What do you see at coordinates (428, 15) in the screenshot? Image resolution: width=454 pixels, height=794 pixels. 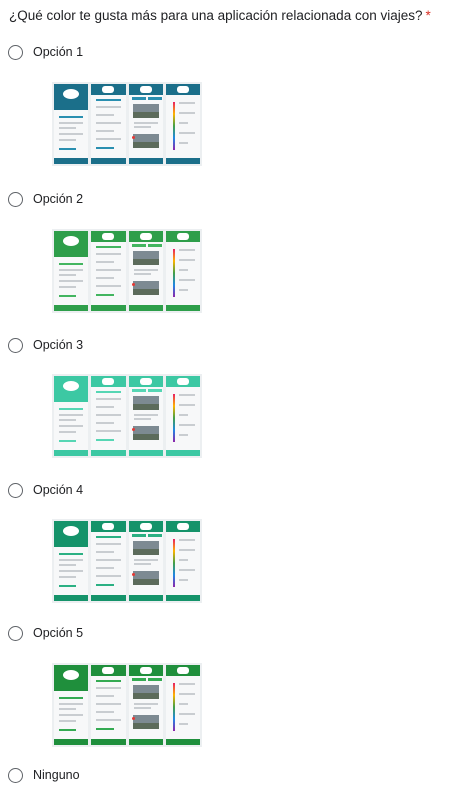 I see `required-asterisk: *` at bounding box center [428, 15].